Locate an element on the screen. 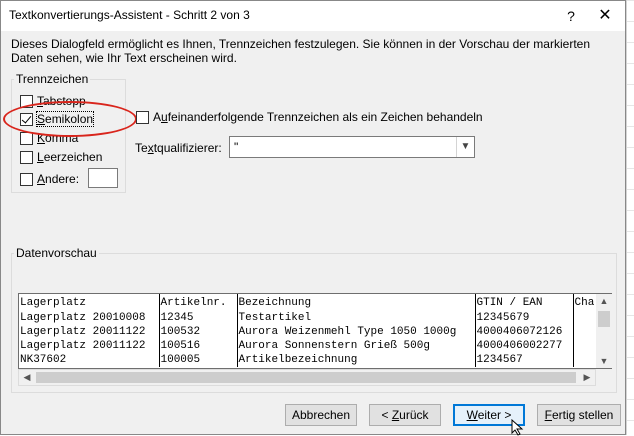  checkbox-semikolon-box is located at coordinates (26, 119).